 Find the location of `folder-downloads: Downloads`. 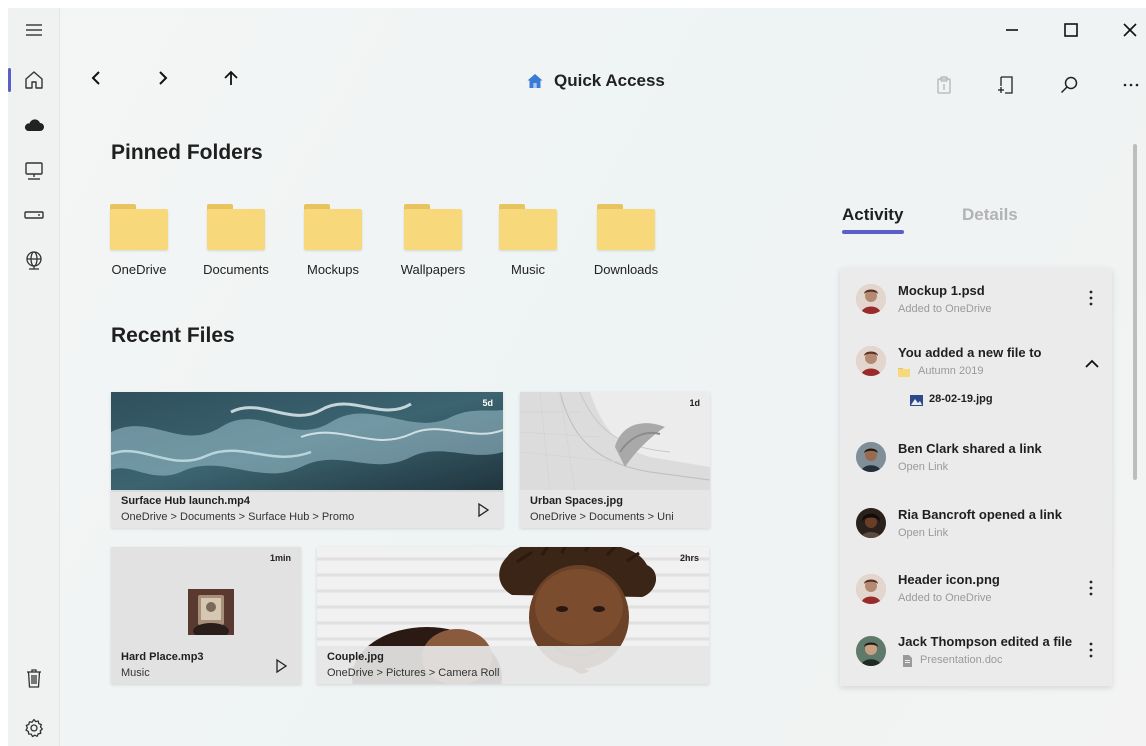

folder-downloads: Downloads is located at coordinates (626, 244).